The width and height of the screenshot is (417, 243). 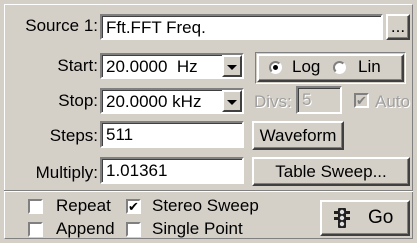 I want to click on lin-radio, so click(x=339, y=67).